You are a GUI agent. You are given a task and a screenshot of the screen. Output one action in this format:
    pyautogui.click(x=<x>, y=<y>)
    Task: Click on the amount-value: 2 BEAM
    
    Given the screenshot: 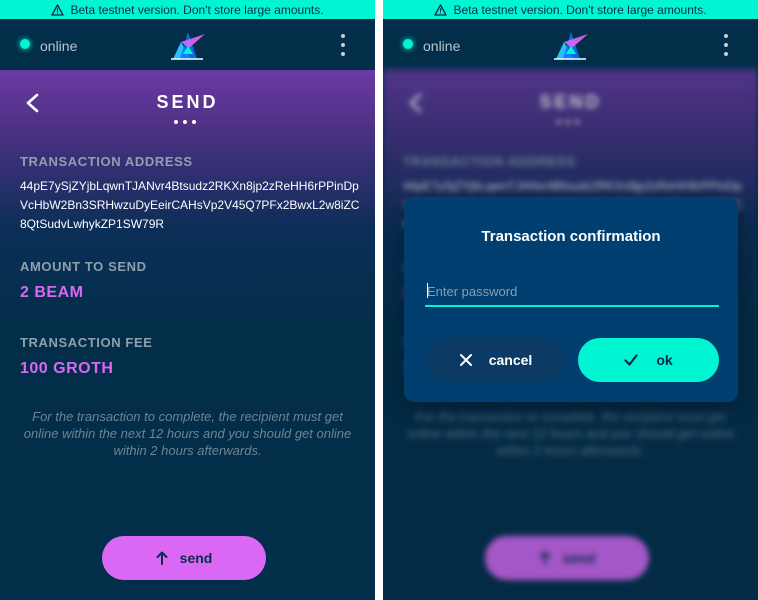 What is the action you would take?
    pyautogui.click(x=52, y=292)
    